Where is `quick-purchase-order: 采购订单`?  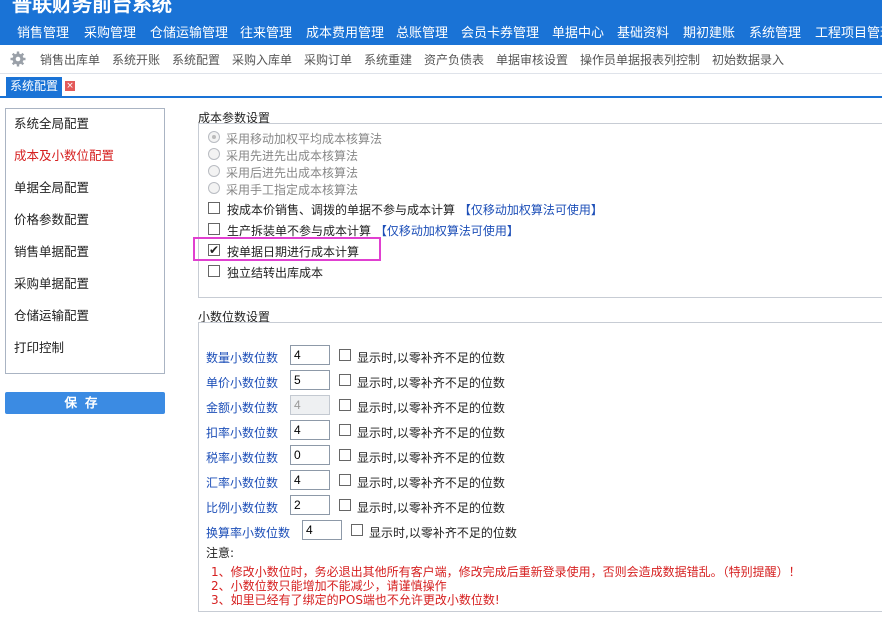
quick-purchase-order: 采购订单 is located at coordinates (328, 59).